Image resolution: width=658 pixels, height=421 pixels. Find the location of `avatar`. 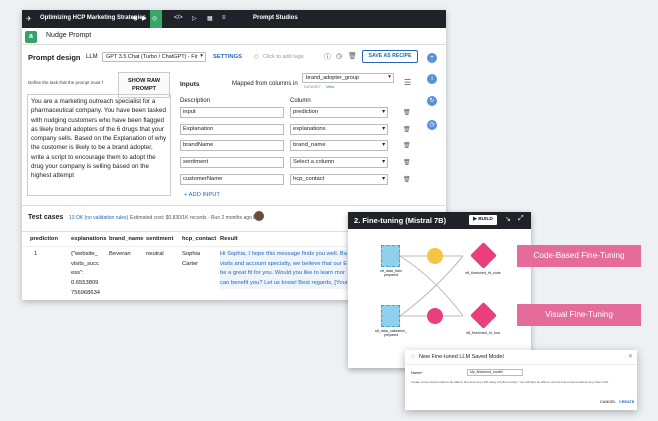

avatar is located at coordinates (259, 216).